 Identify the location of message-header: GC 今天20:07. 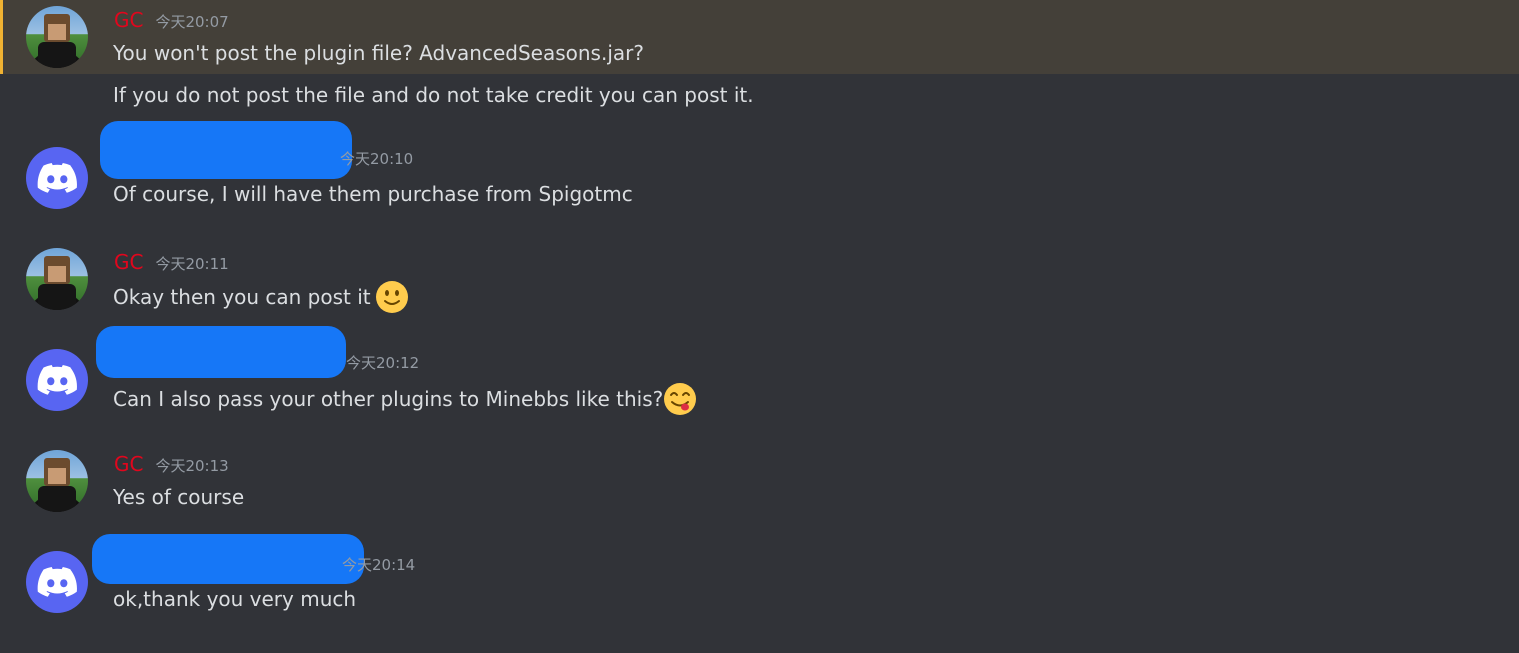
(171, 20).